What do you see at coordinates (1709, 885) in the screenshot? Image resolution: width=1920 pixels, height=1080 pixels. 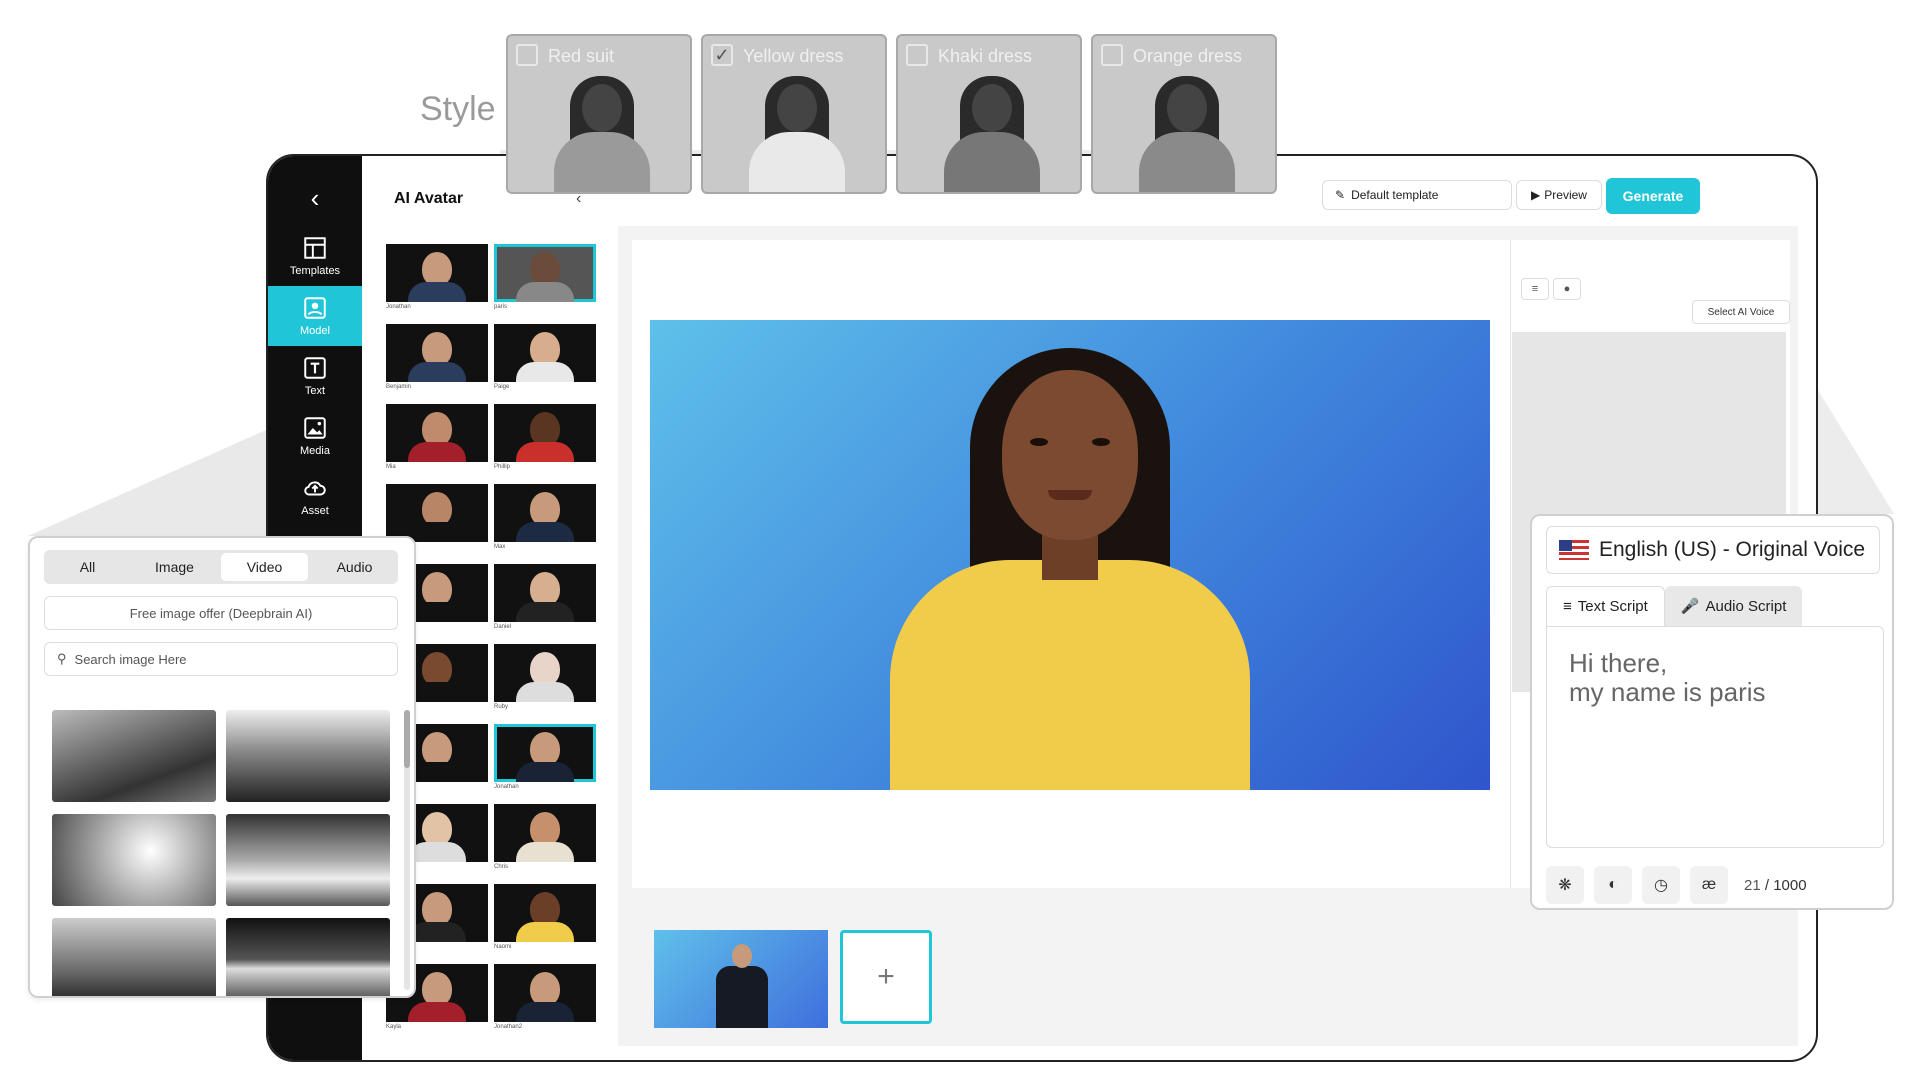 I see `ae-icon: æ` at bounding box center [1709, 885].